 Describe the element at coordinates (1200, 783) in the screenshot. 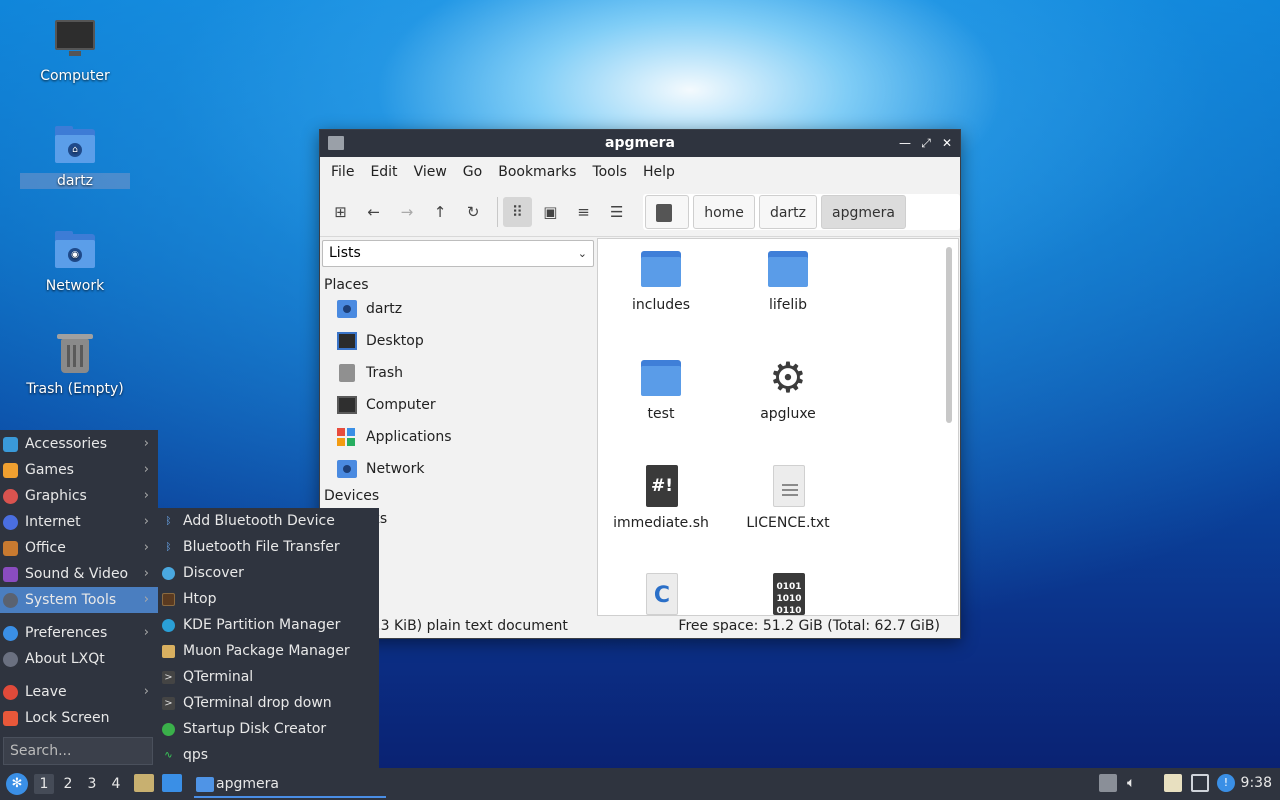

I see `network-icon` at that location.